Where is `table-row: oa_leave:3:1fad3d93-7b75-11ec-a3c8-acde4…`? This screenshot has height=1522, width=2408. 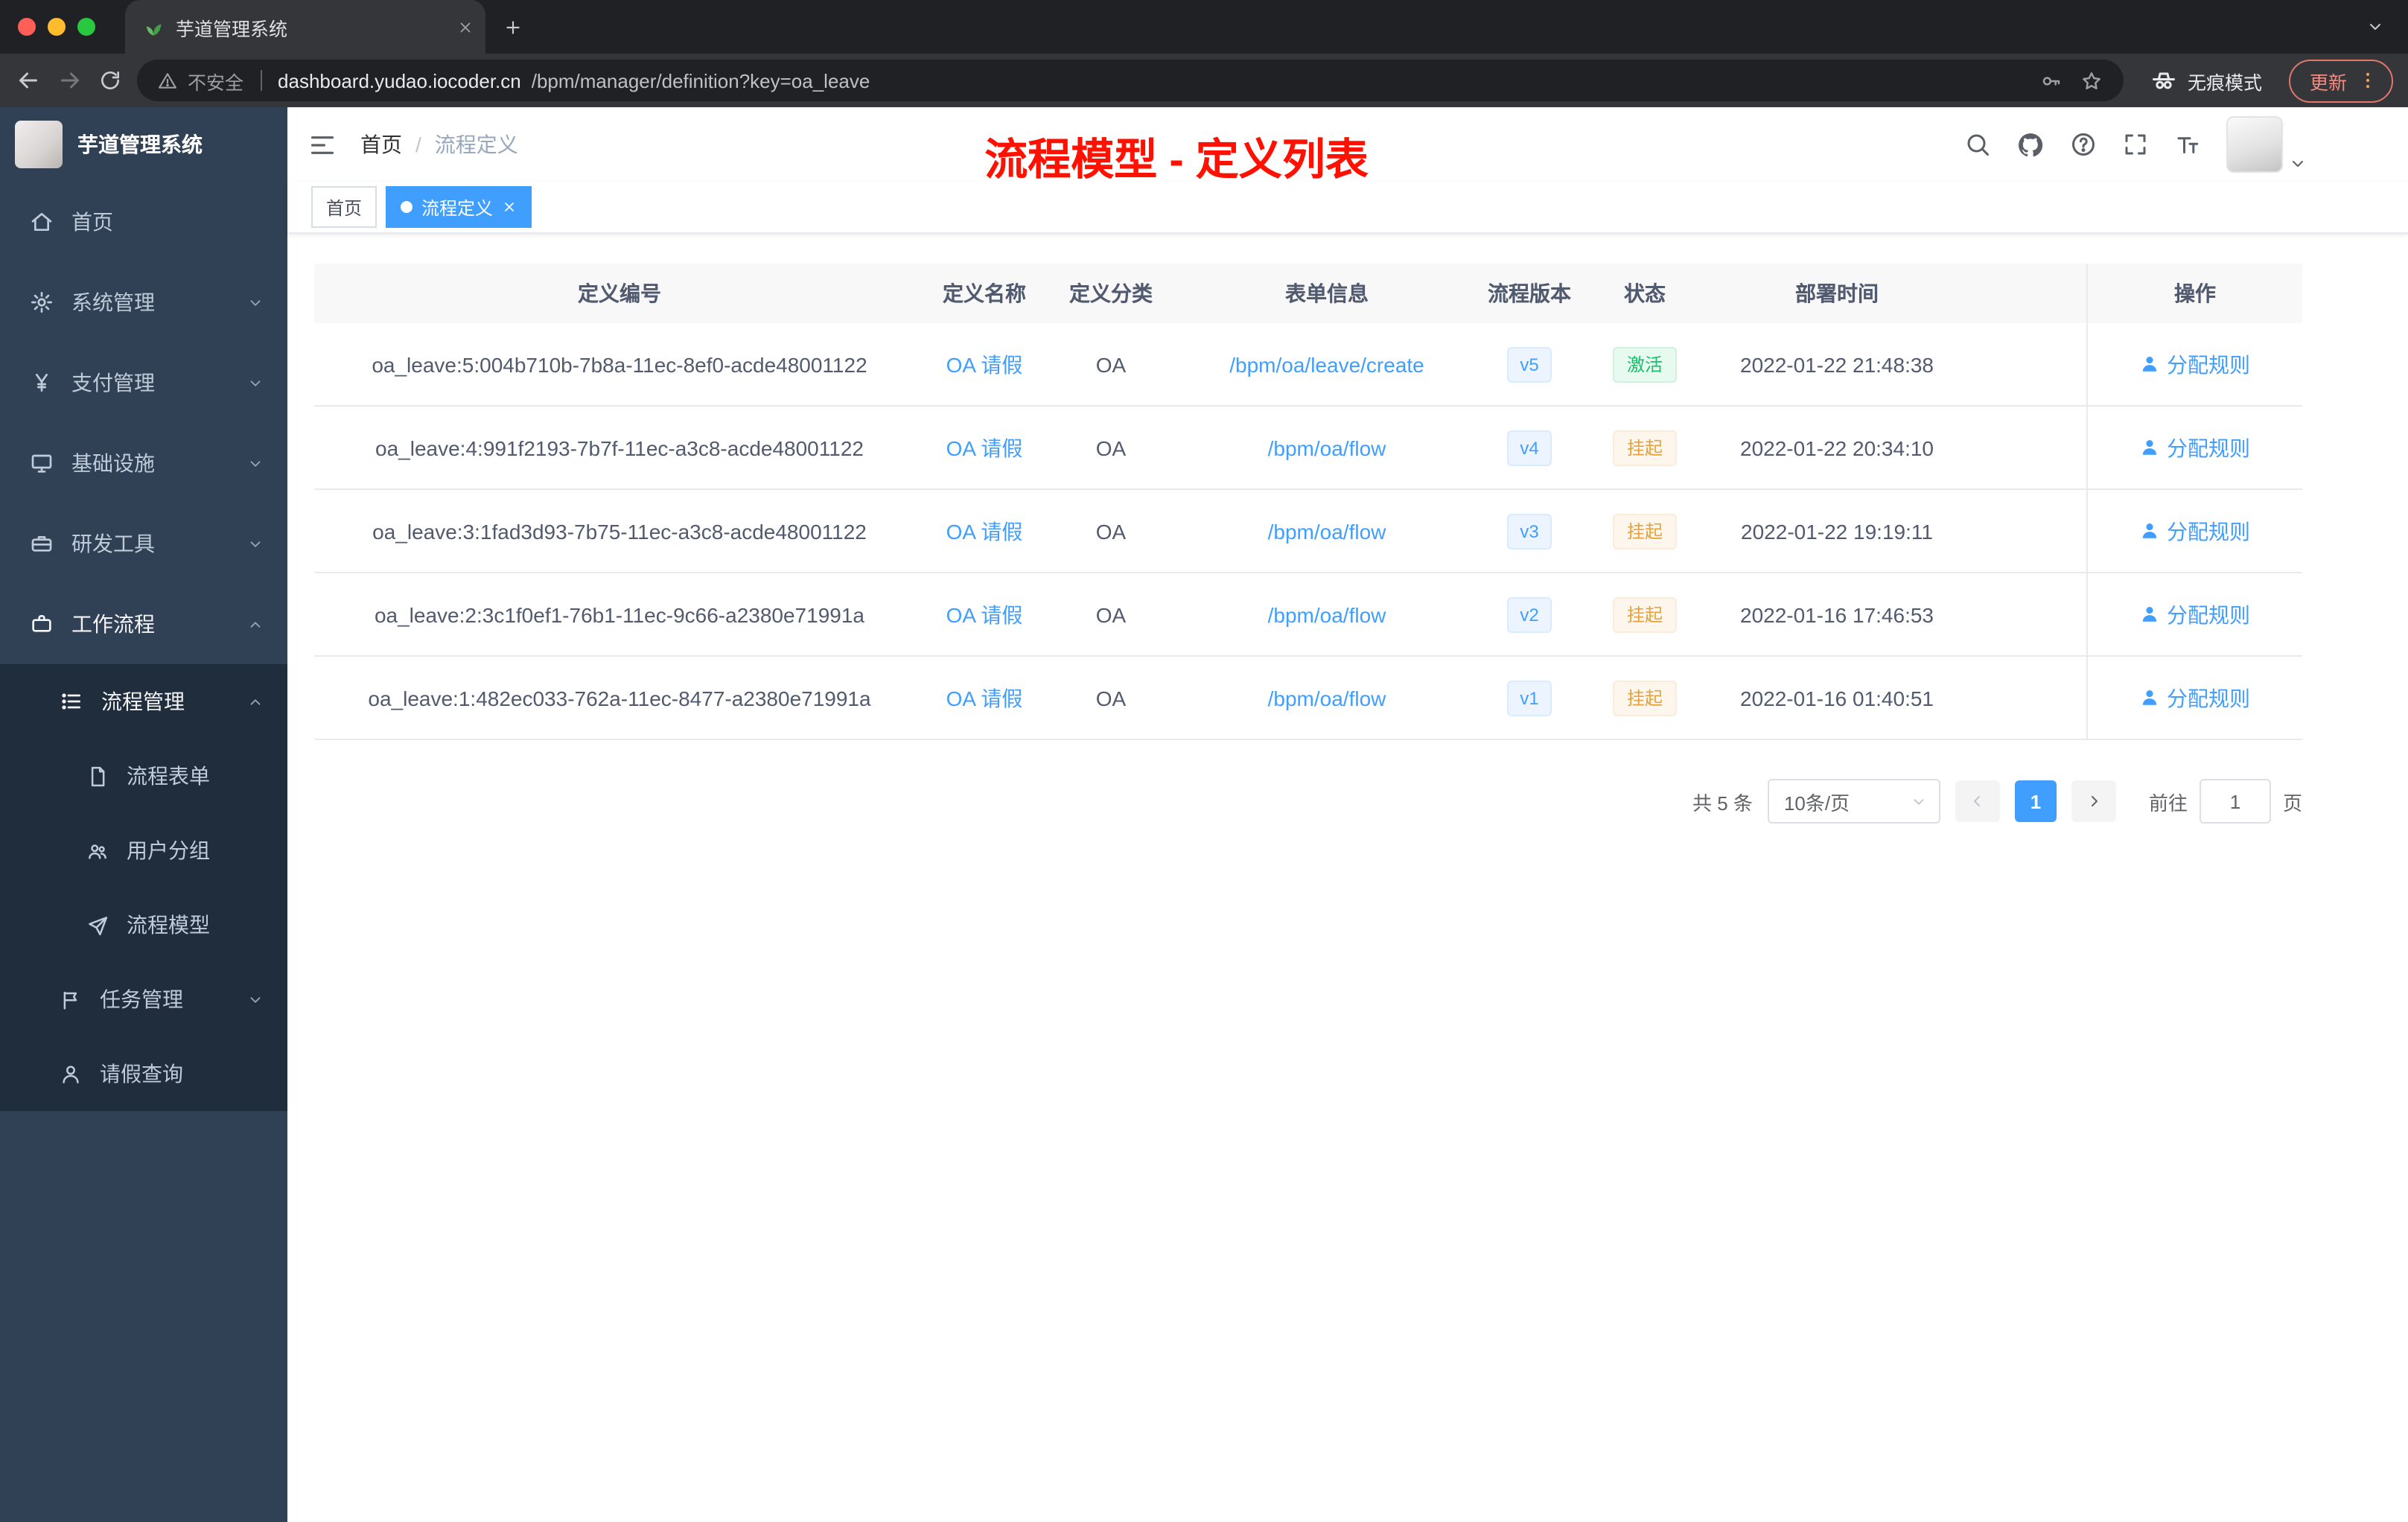
table-row: oa_leave:3:1fad3d93-7b75-11ec-a3c8-acde4… is located at coordinates (1308, 531).